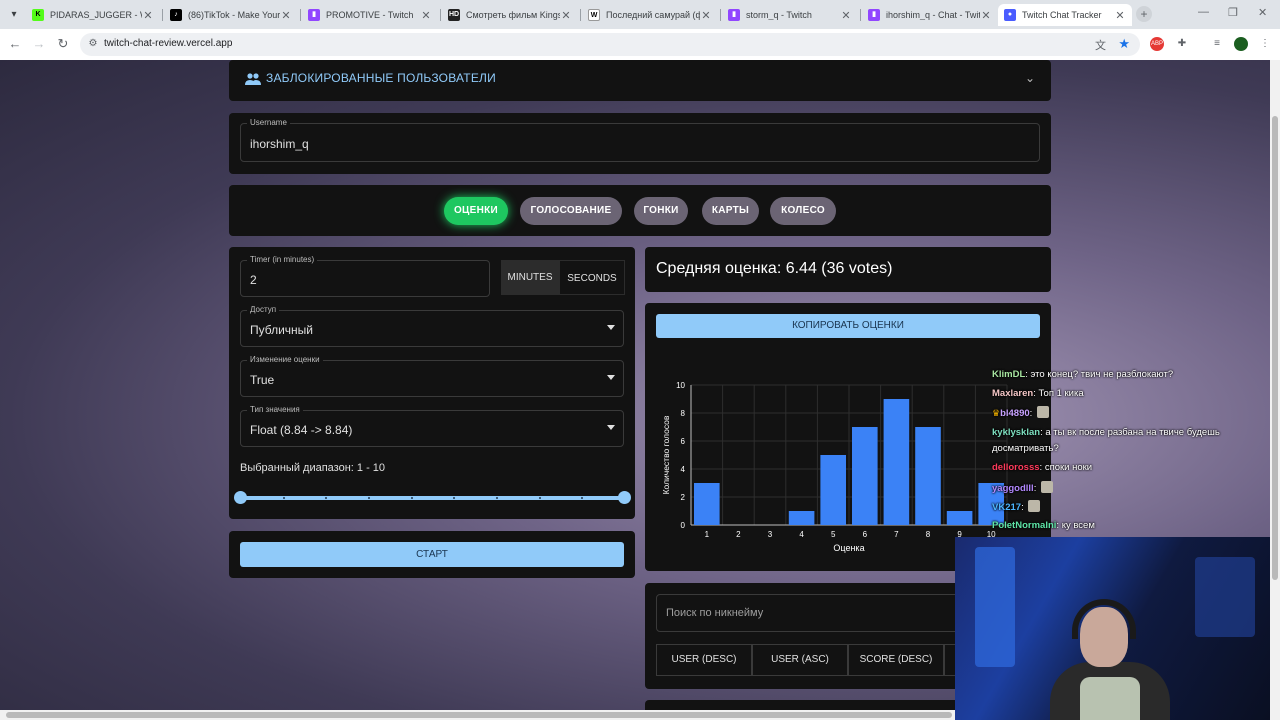 The image size is (1280, 720). I want to click on browser-tab-1: K PIDARAS_JUGGER - Watc ✕, so click(93, 15).